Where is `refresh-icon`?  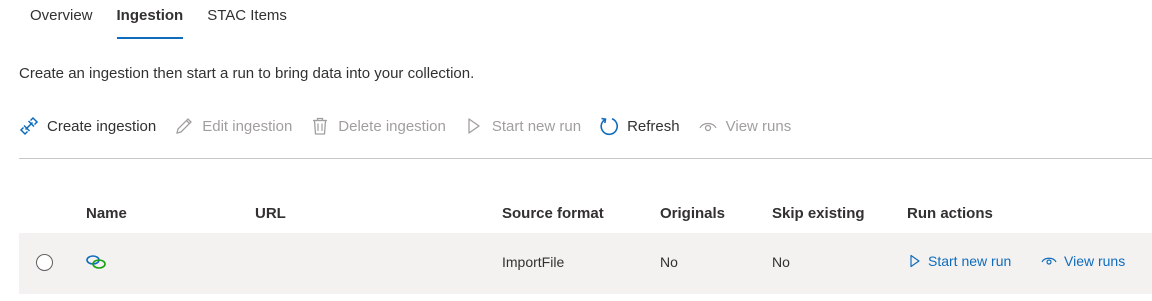
refresh-icon is located at coordinates (609, 126).